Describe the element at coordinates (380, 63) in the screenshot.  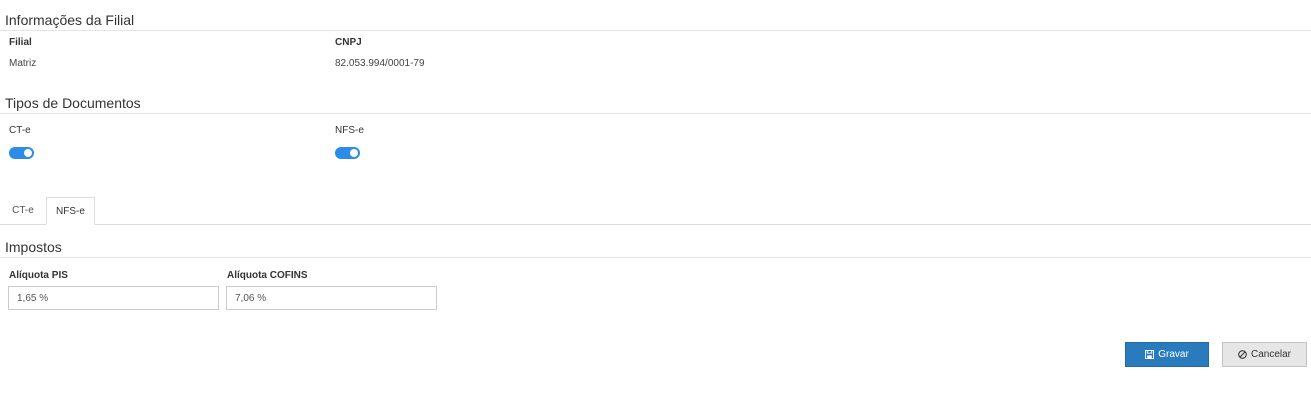
I see `cnpj-value: 82.053.994/0001-79` at that location.